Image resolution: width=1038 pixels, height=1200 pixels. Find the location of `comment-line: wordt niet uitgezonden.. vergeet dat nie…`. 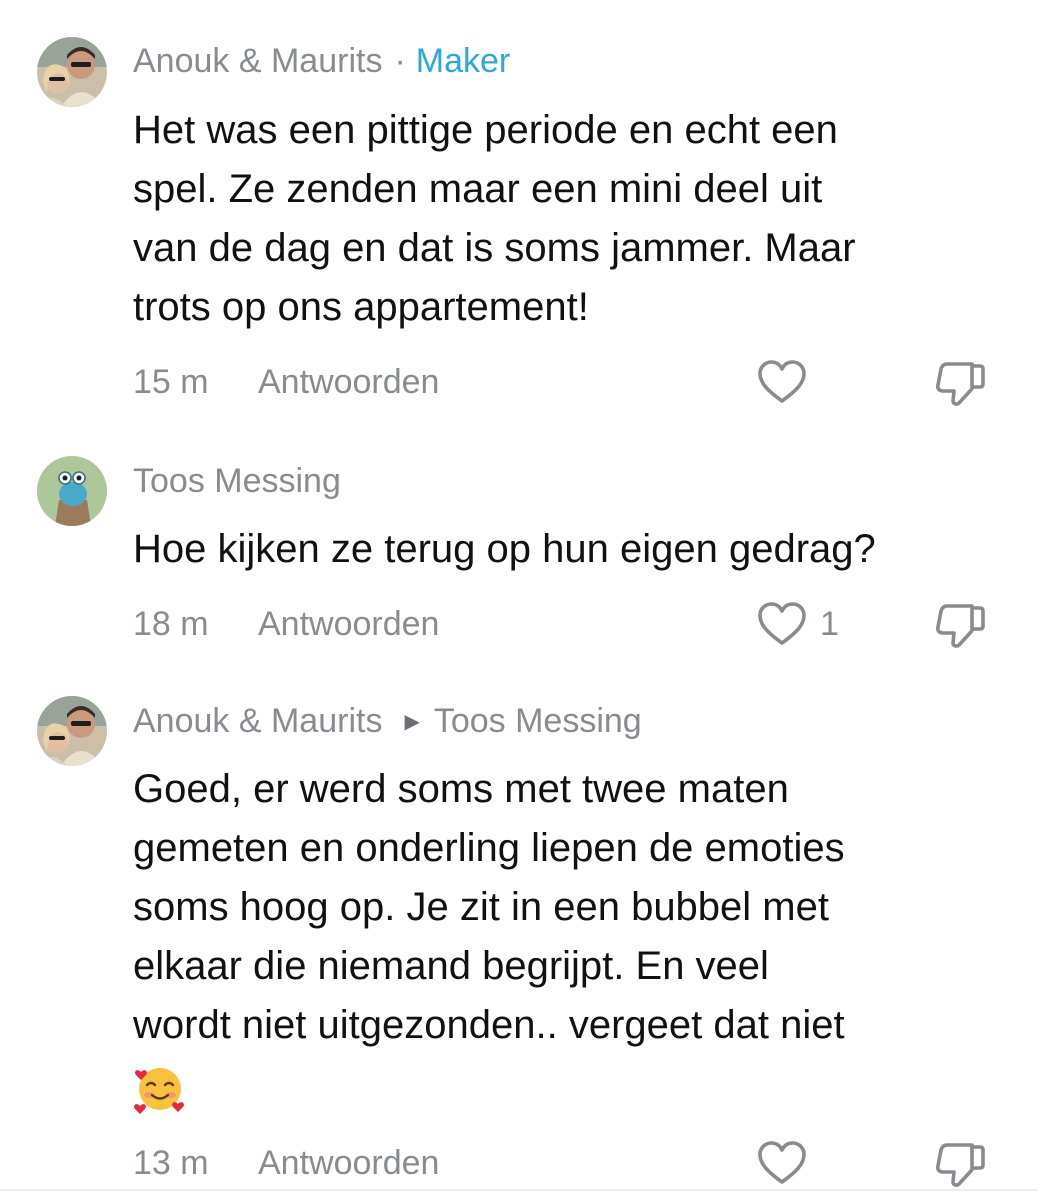

comment-line: wordt niet uitgezonden.. vergeet dat nie… is located at coordinates (489, 1025).